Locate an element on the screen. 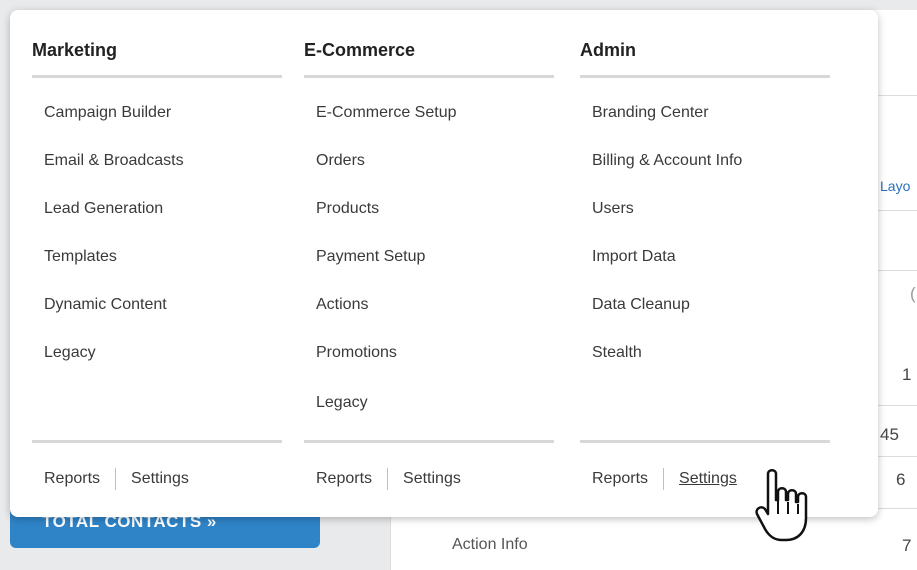 The image size is (917, 570). hand-pointer-cursor-icon is located at coordinates (781, 505).